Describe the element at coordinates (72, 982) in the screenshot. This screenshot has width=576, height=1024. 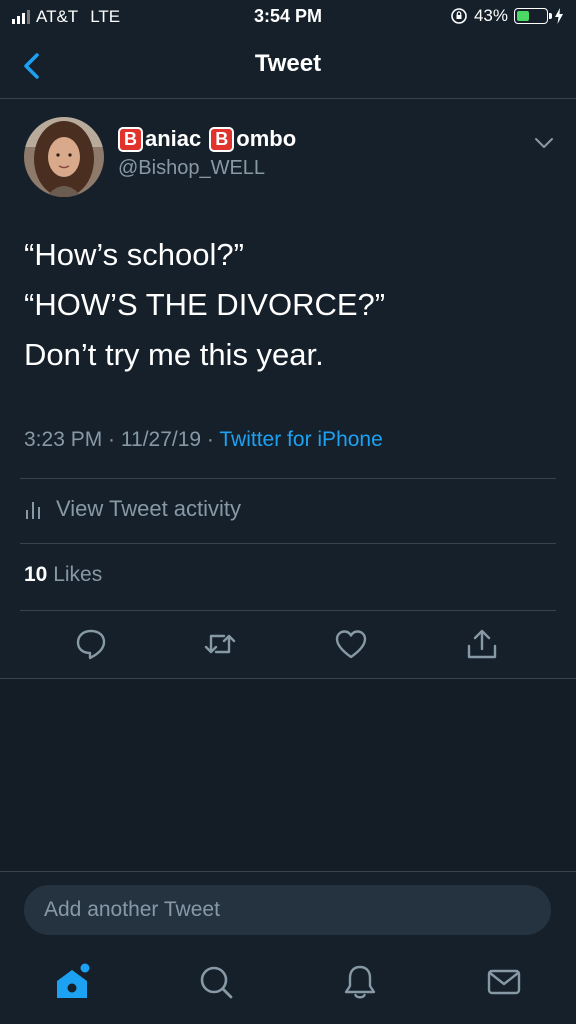
I see `home-icon` at that location.